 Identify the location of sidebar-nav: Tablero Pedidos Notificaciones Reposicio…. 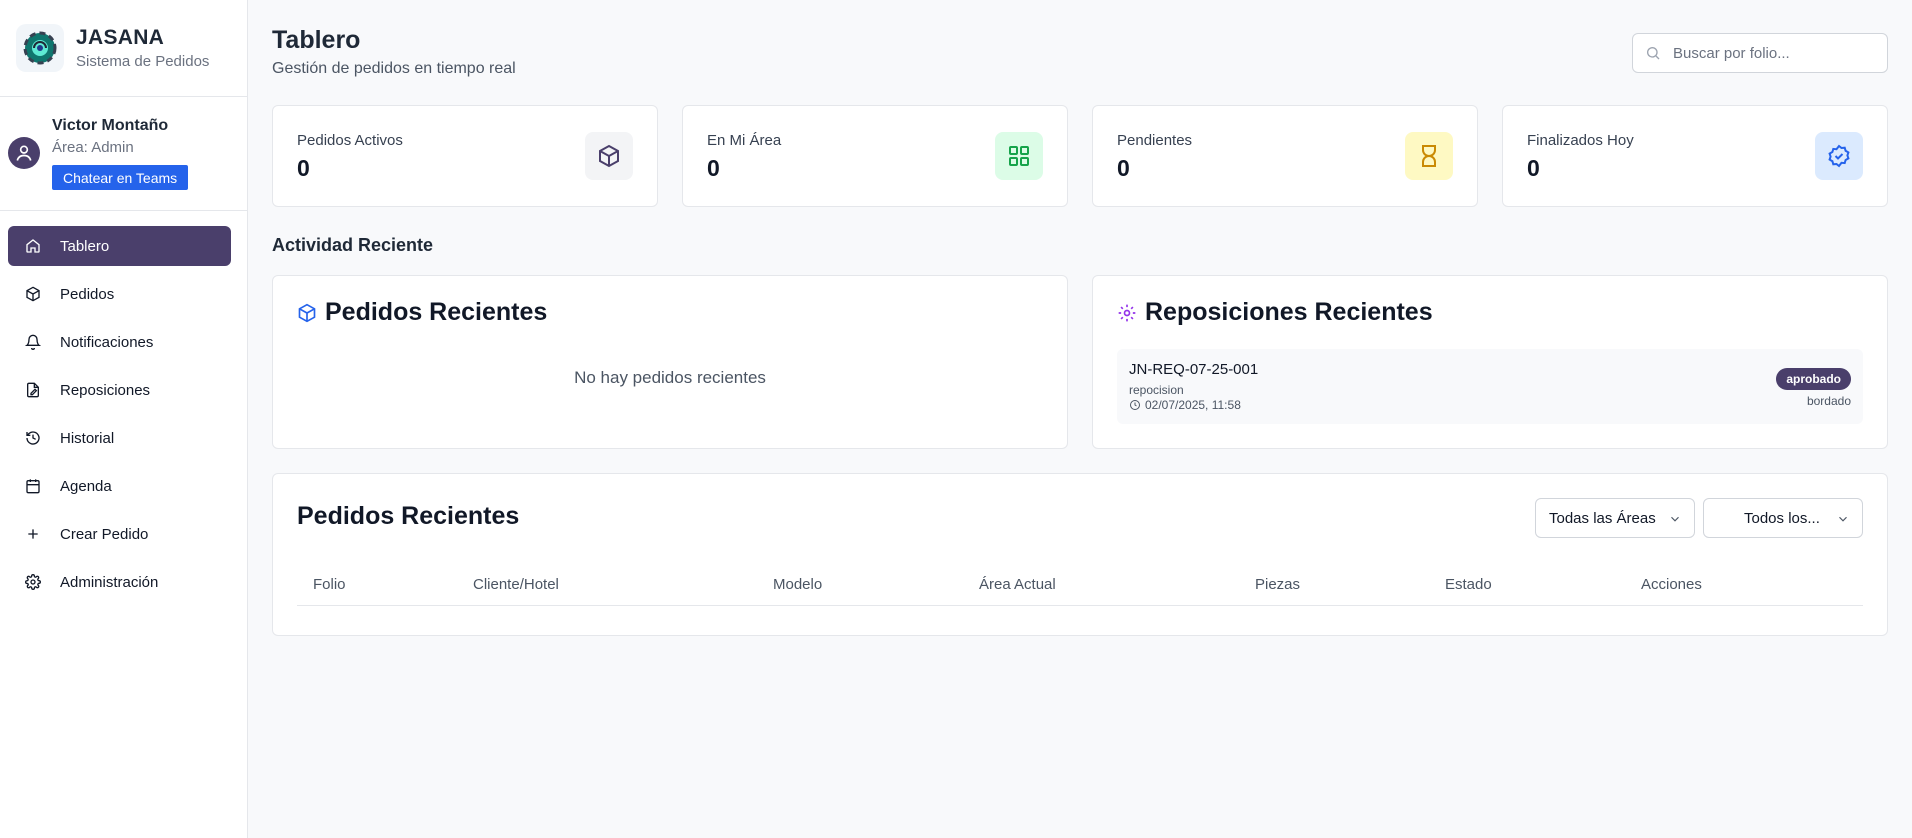
(123, 406).